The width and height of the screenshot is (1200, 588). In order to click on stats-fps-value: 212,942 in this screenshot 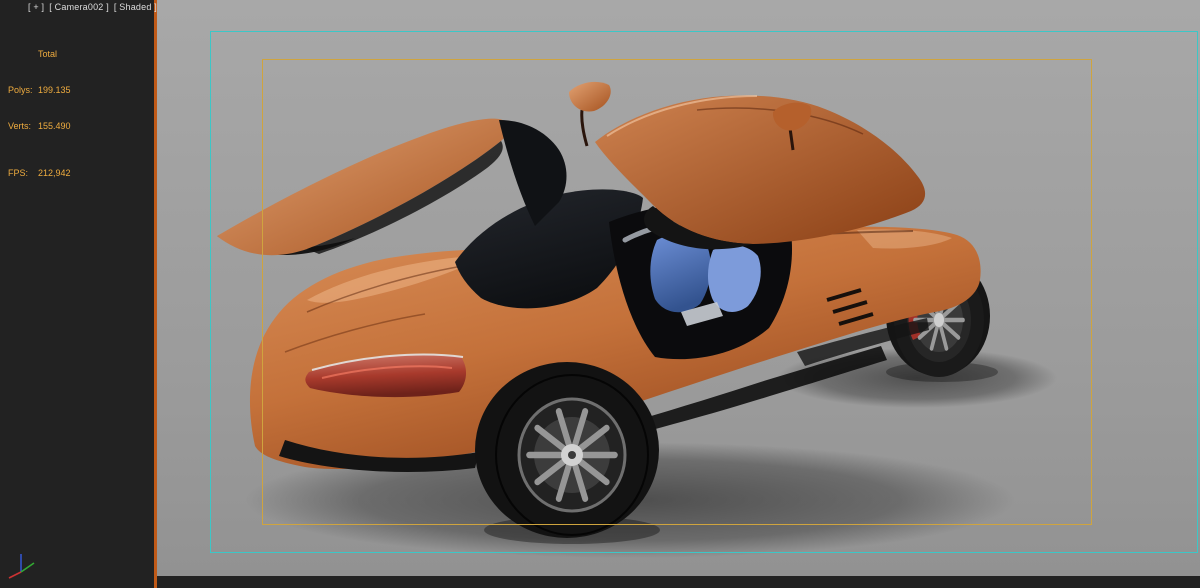, I will do `click(54, 173)`.